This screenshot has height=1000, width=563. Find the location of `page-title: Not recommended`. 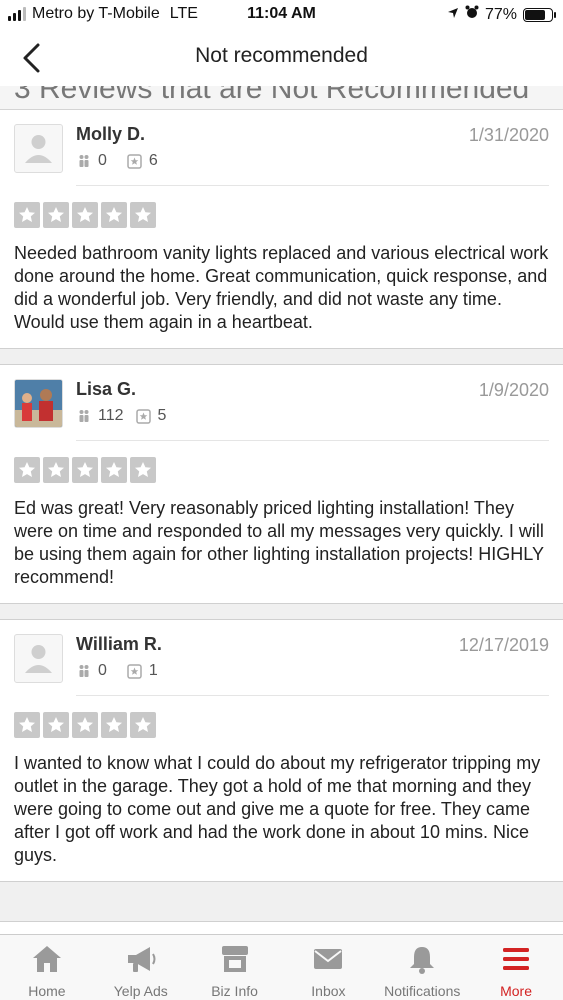

page-title: Not recommended is located at coordinates (281, 55).